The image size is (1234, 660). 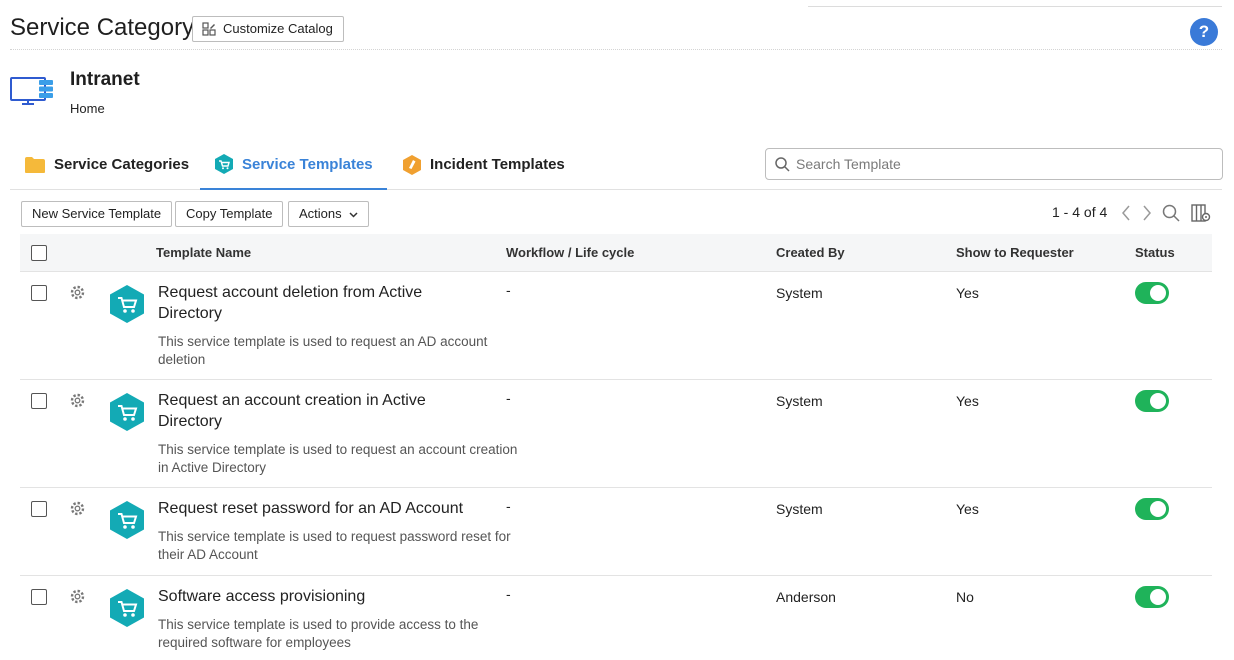 What do you see at coordinates (39, 253) in the screenshot?
I see `select-all-checkbox` at bounding box center [39, 253].